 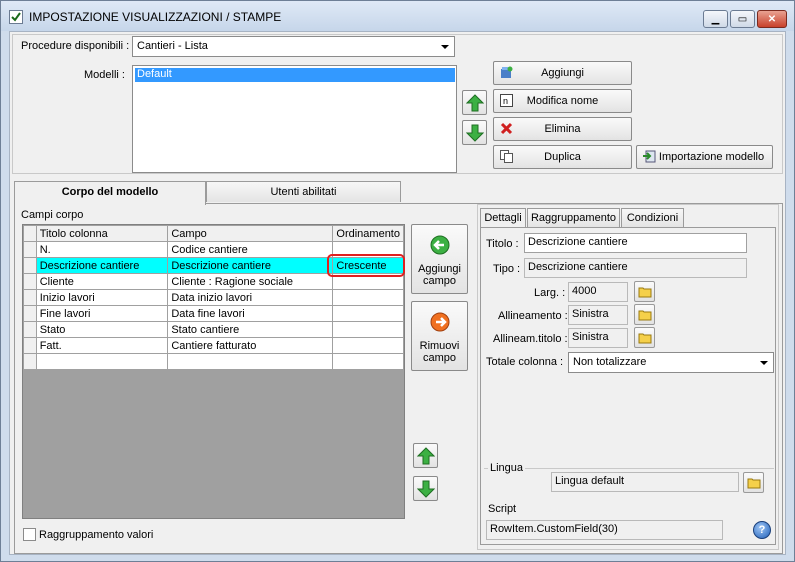 I want to click on duplicate-icon, so click(x=506, y=156).